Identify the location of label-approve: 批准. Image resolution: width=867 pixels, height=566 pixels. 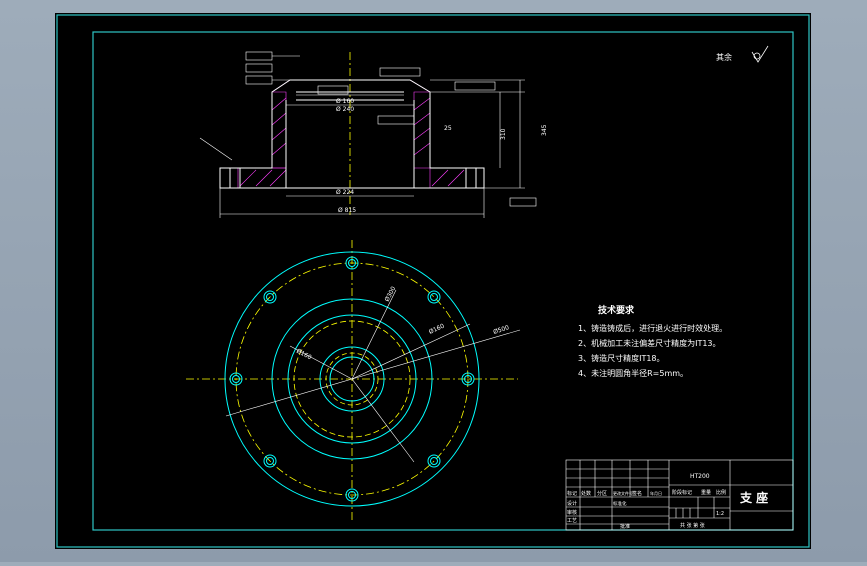
(625, 526).